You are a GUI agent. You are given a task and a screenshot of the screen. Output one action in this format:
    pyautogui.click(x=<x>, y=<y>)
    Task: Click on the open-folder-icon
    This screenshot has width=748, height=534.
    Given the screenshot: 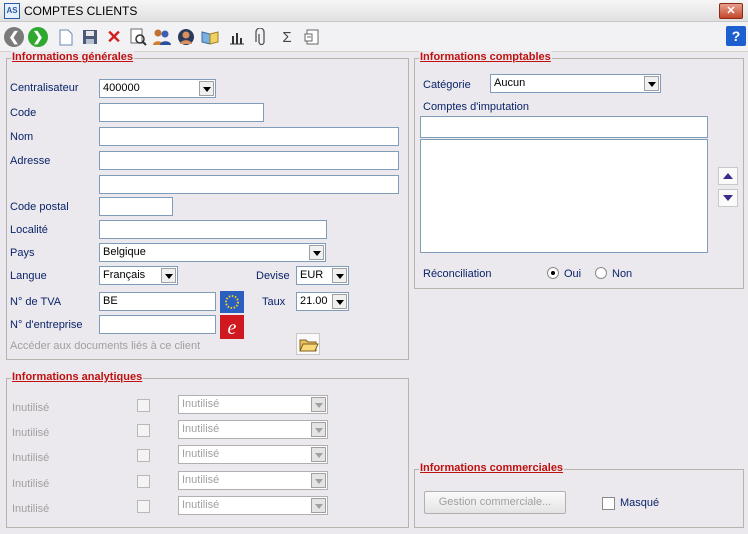 What is the action you would take?
    pyautogui.click(x=308, y=344)
    